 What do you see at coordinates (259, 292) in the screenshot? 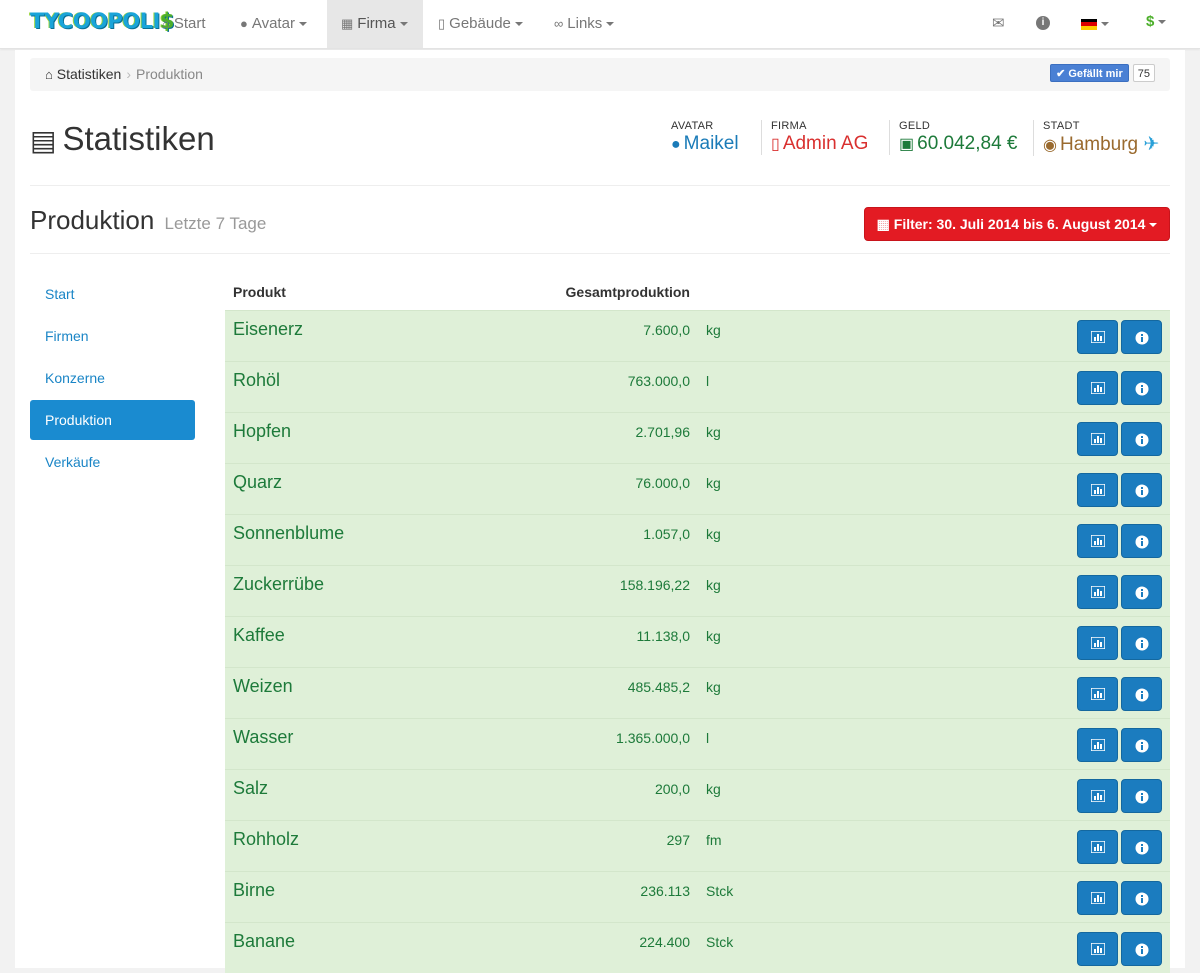
I see `column-header-product: Produkt` at bounding box center [259, 292].